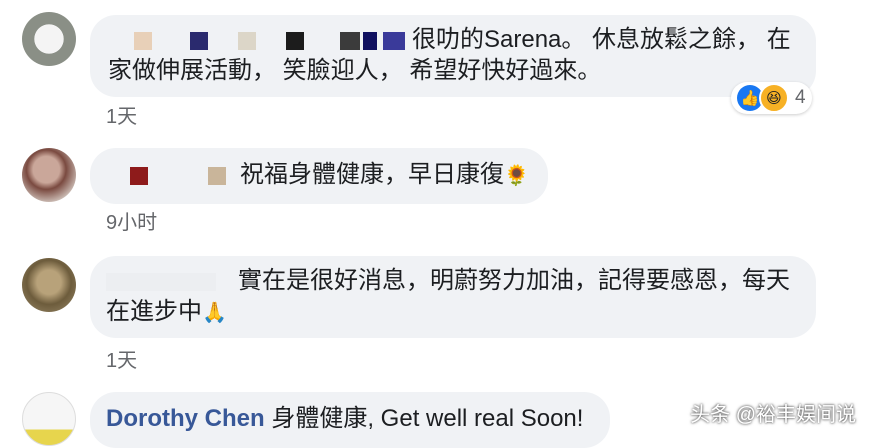 The image size is (870, 448). I want to click on reaction-count: 4, so click(800, 97).